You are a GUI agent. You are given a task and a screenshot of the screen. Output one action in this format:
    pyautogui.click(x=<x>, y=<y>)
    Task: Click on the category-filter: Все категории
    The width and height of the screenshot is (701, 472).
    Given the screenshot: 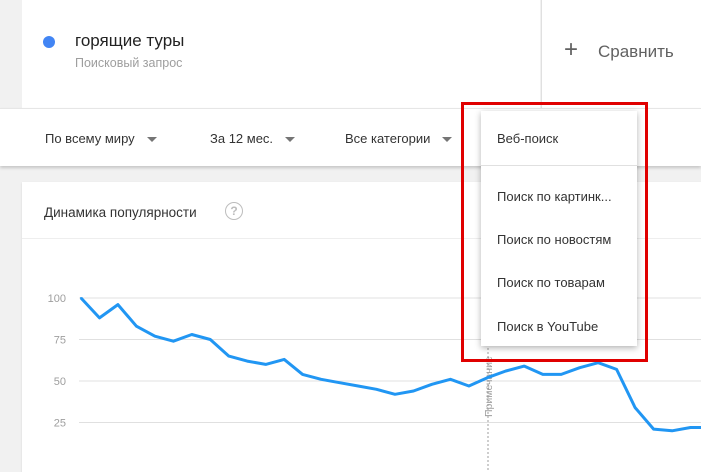 What is the action you would take?
    pyautogui.click(x=399, y=138)
    